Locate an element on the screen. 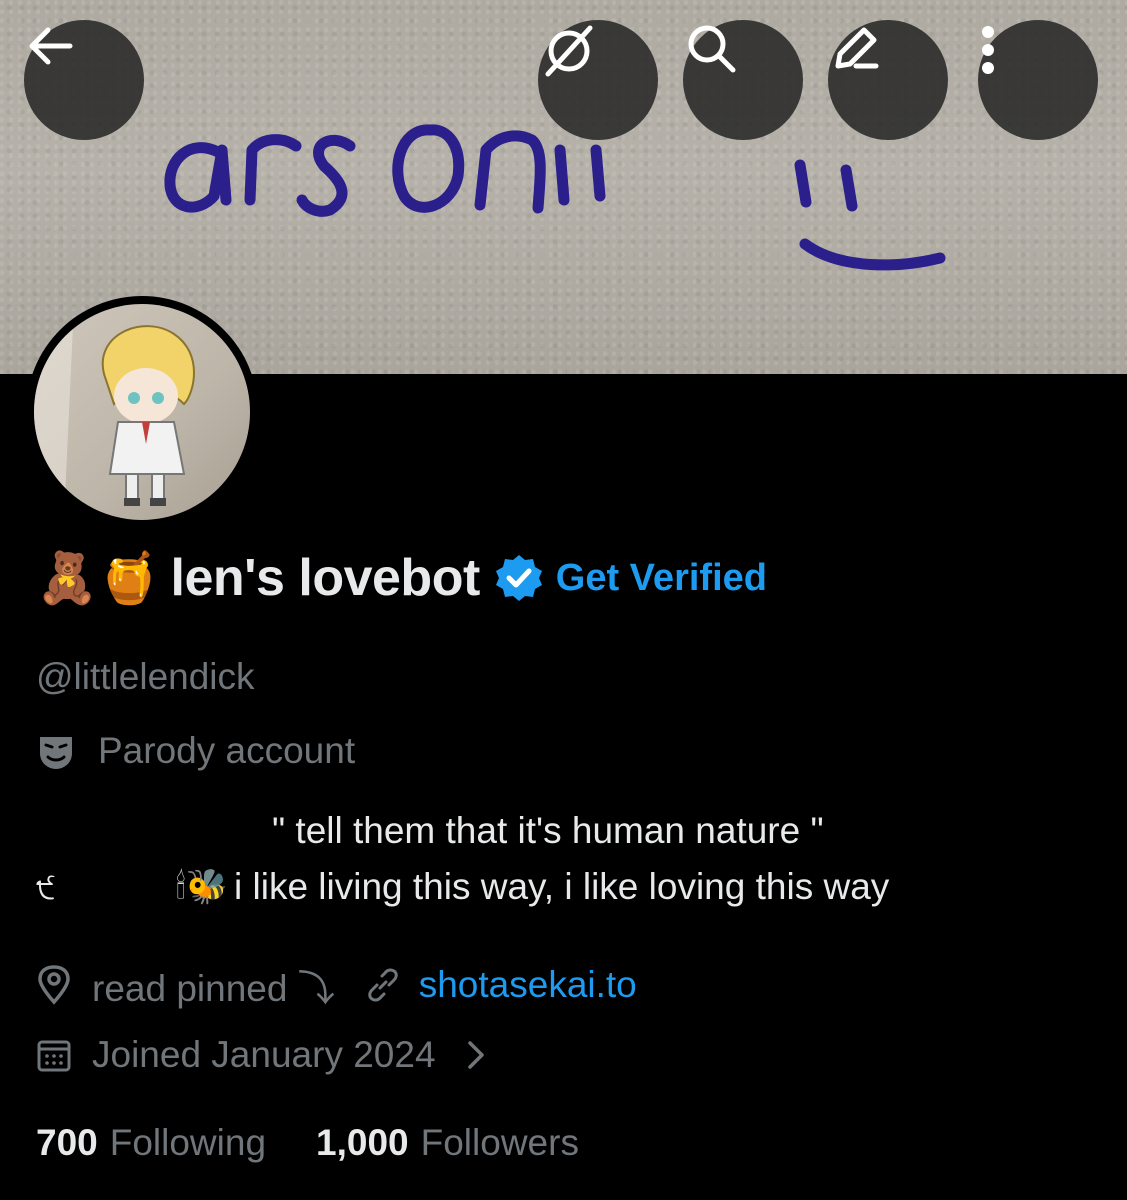  calendar-icon is located at coordinates (54, 1056).